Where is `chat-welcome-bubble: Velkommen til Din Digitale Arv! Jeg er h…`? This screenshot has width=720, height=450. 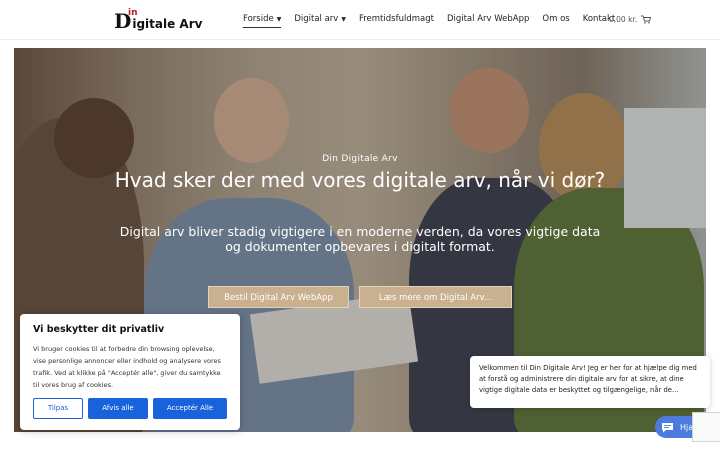 chat-welcome-bubble: Velkommen til Din Digitale Arv! Jeg er h… is located at coordinates (590, 382).